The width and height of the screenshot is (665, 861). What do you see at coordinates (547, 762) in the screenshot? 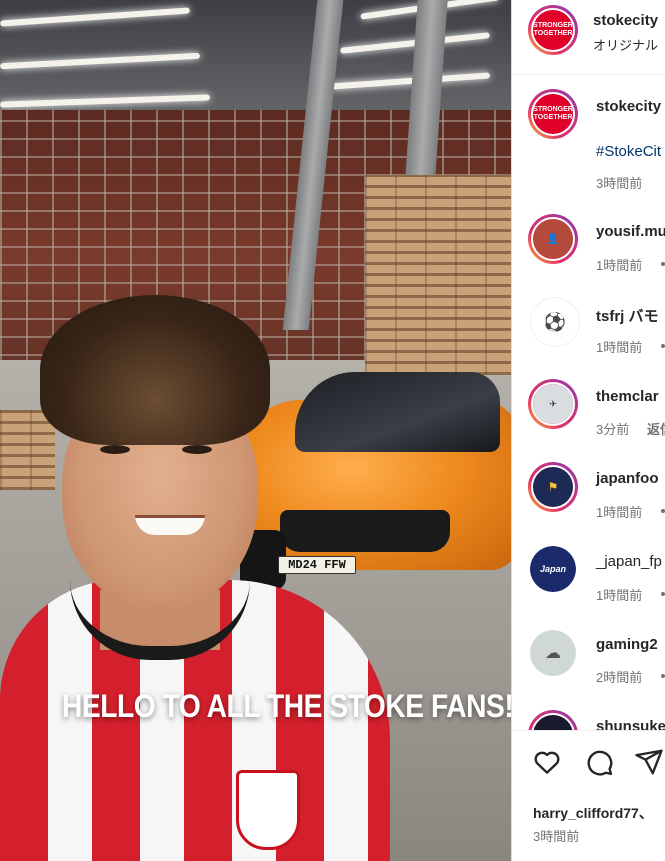
I see `heart-icon` at bounding box center [547, 762].